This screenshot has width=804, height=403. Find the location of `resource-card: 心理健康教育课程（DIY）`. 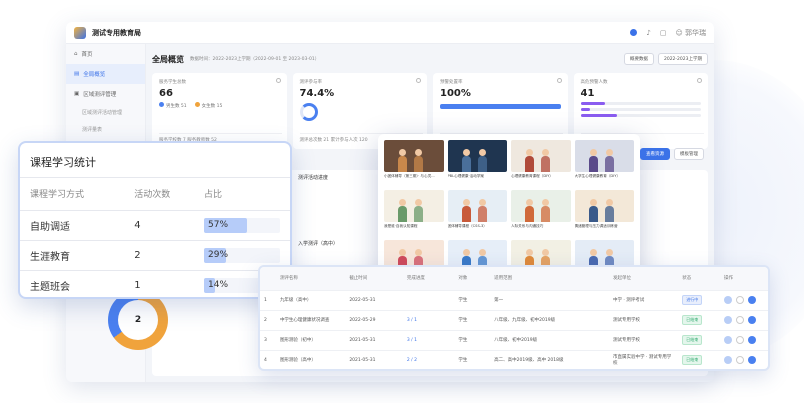

resource-card: 心理健康教育课程（DIY） is located at coordinates (541, 162).